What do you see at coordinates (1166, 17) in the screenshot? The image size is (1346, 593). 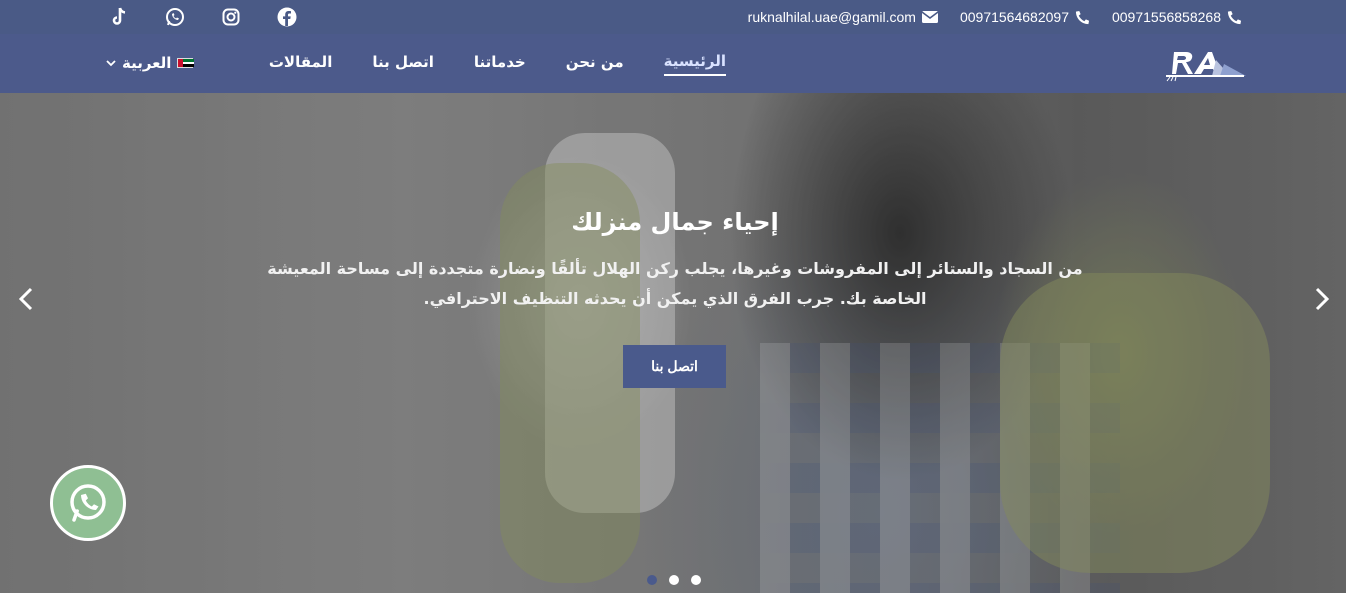 I see `phone-text-2: 00971556858268` at bounding box center [1166, 17].